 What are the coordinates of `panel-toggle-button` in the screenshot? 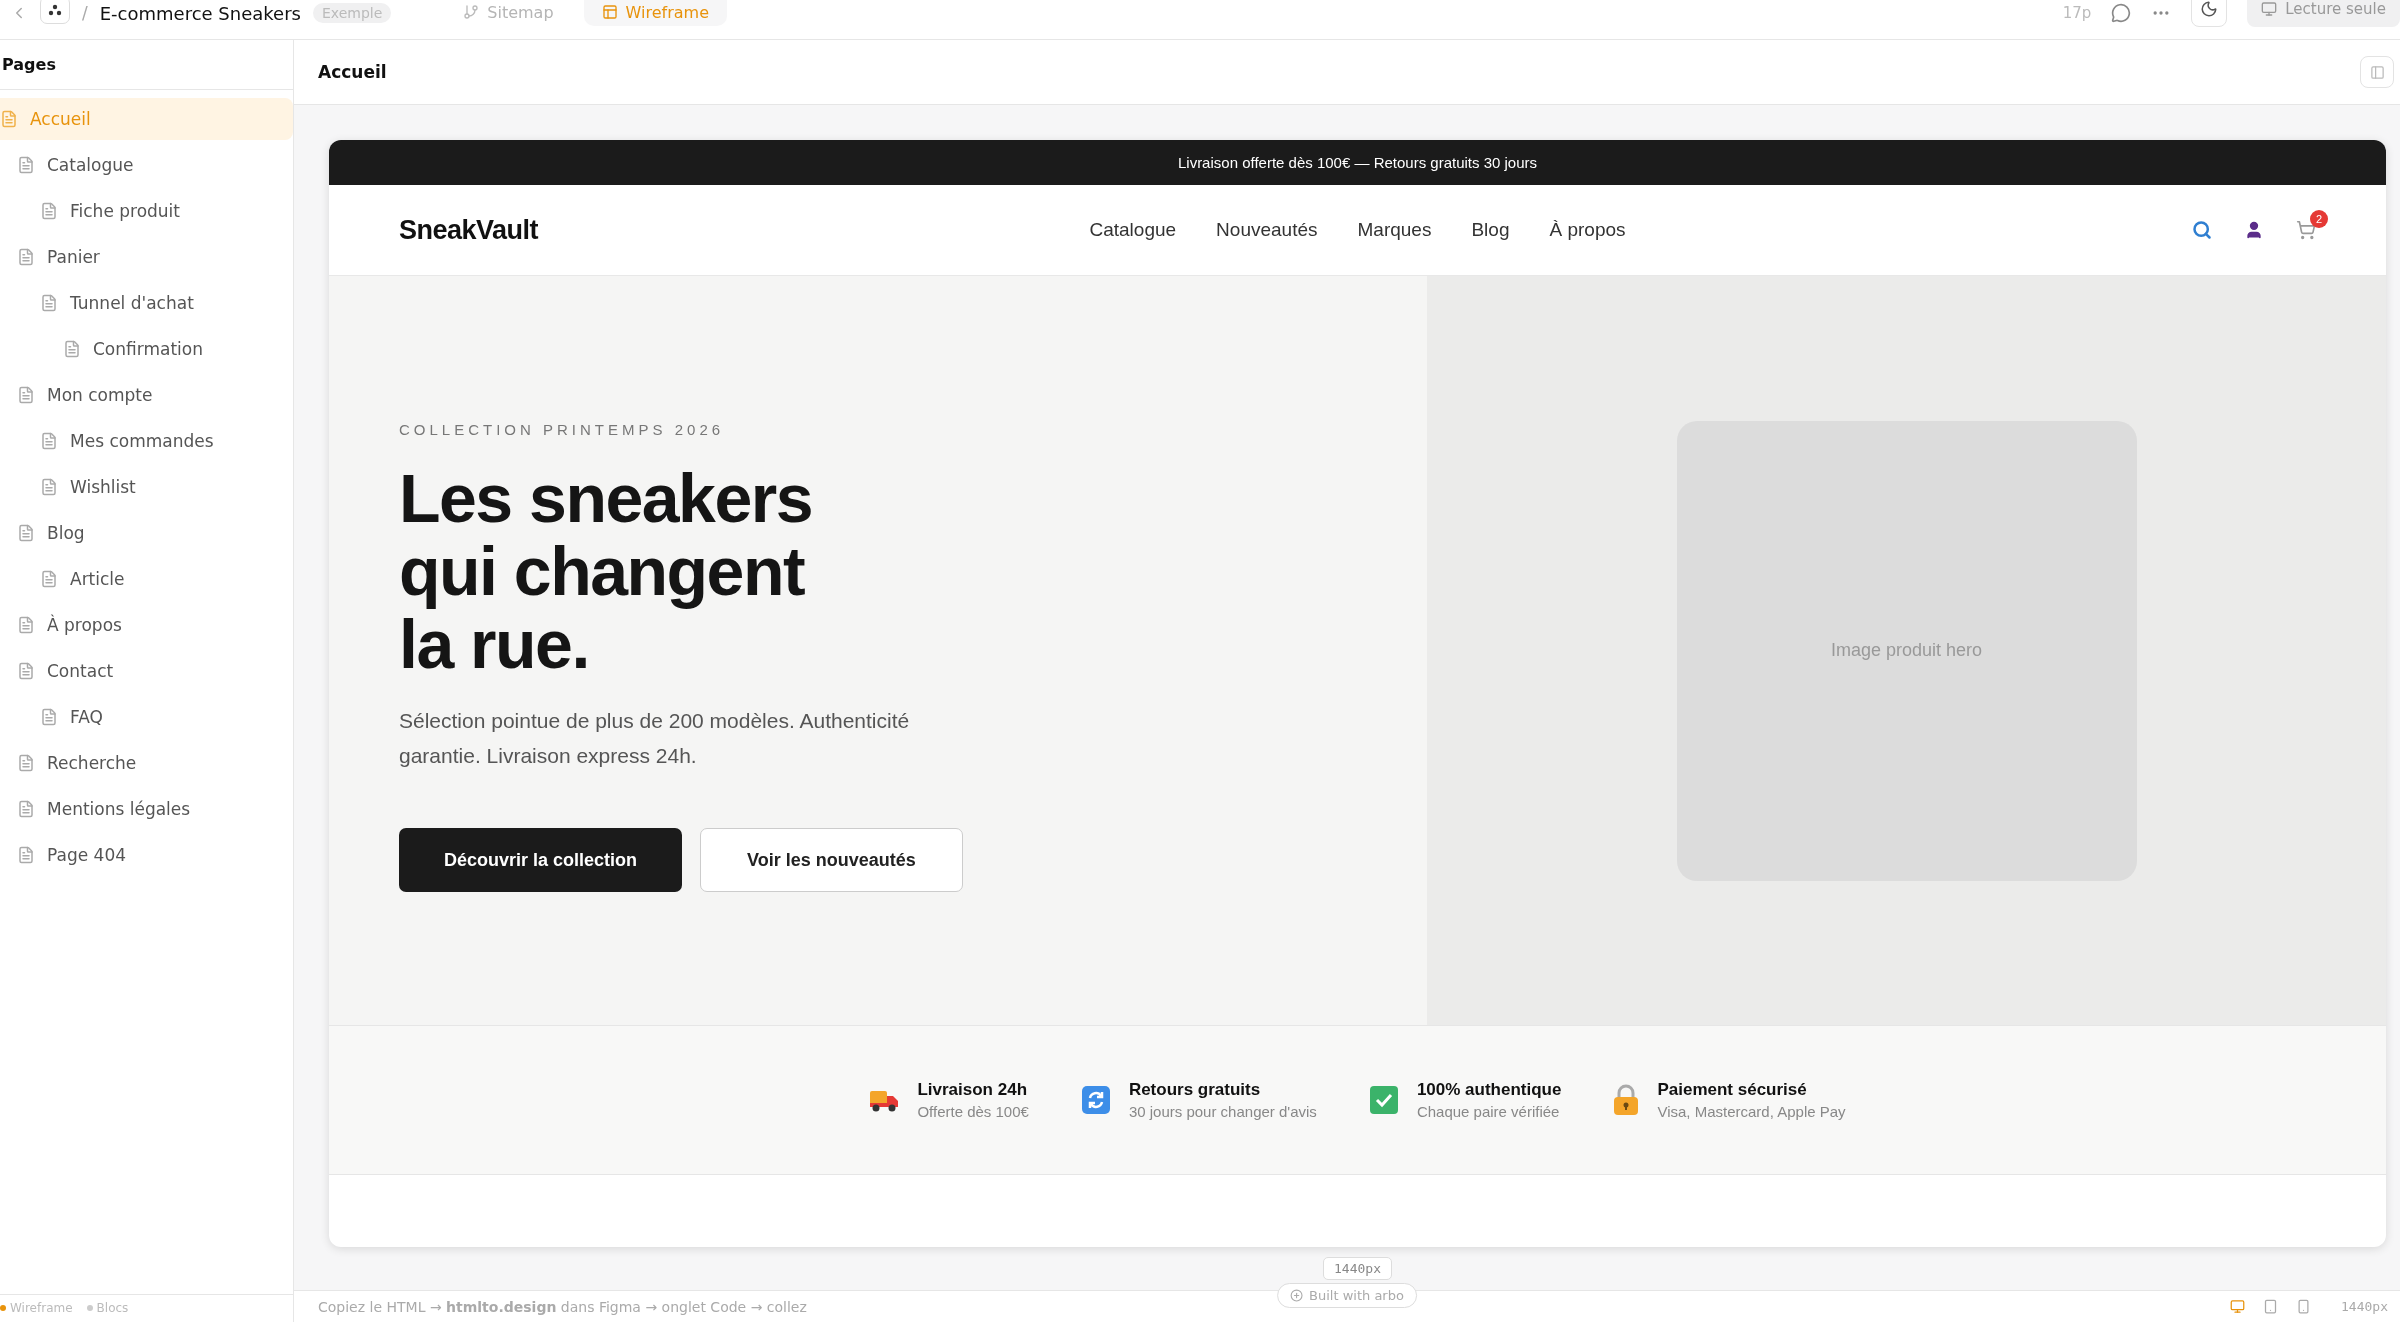 It's located at (2377, 72).